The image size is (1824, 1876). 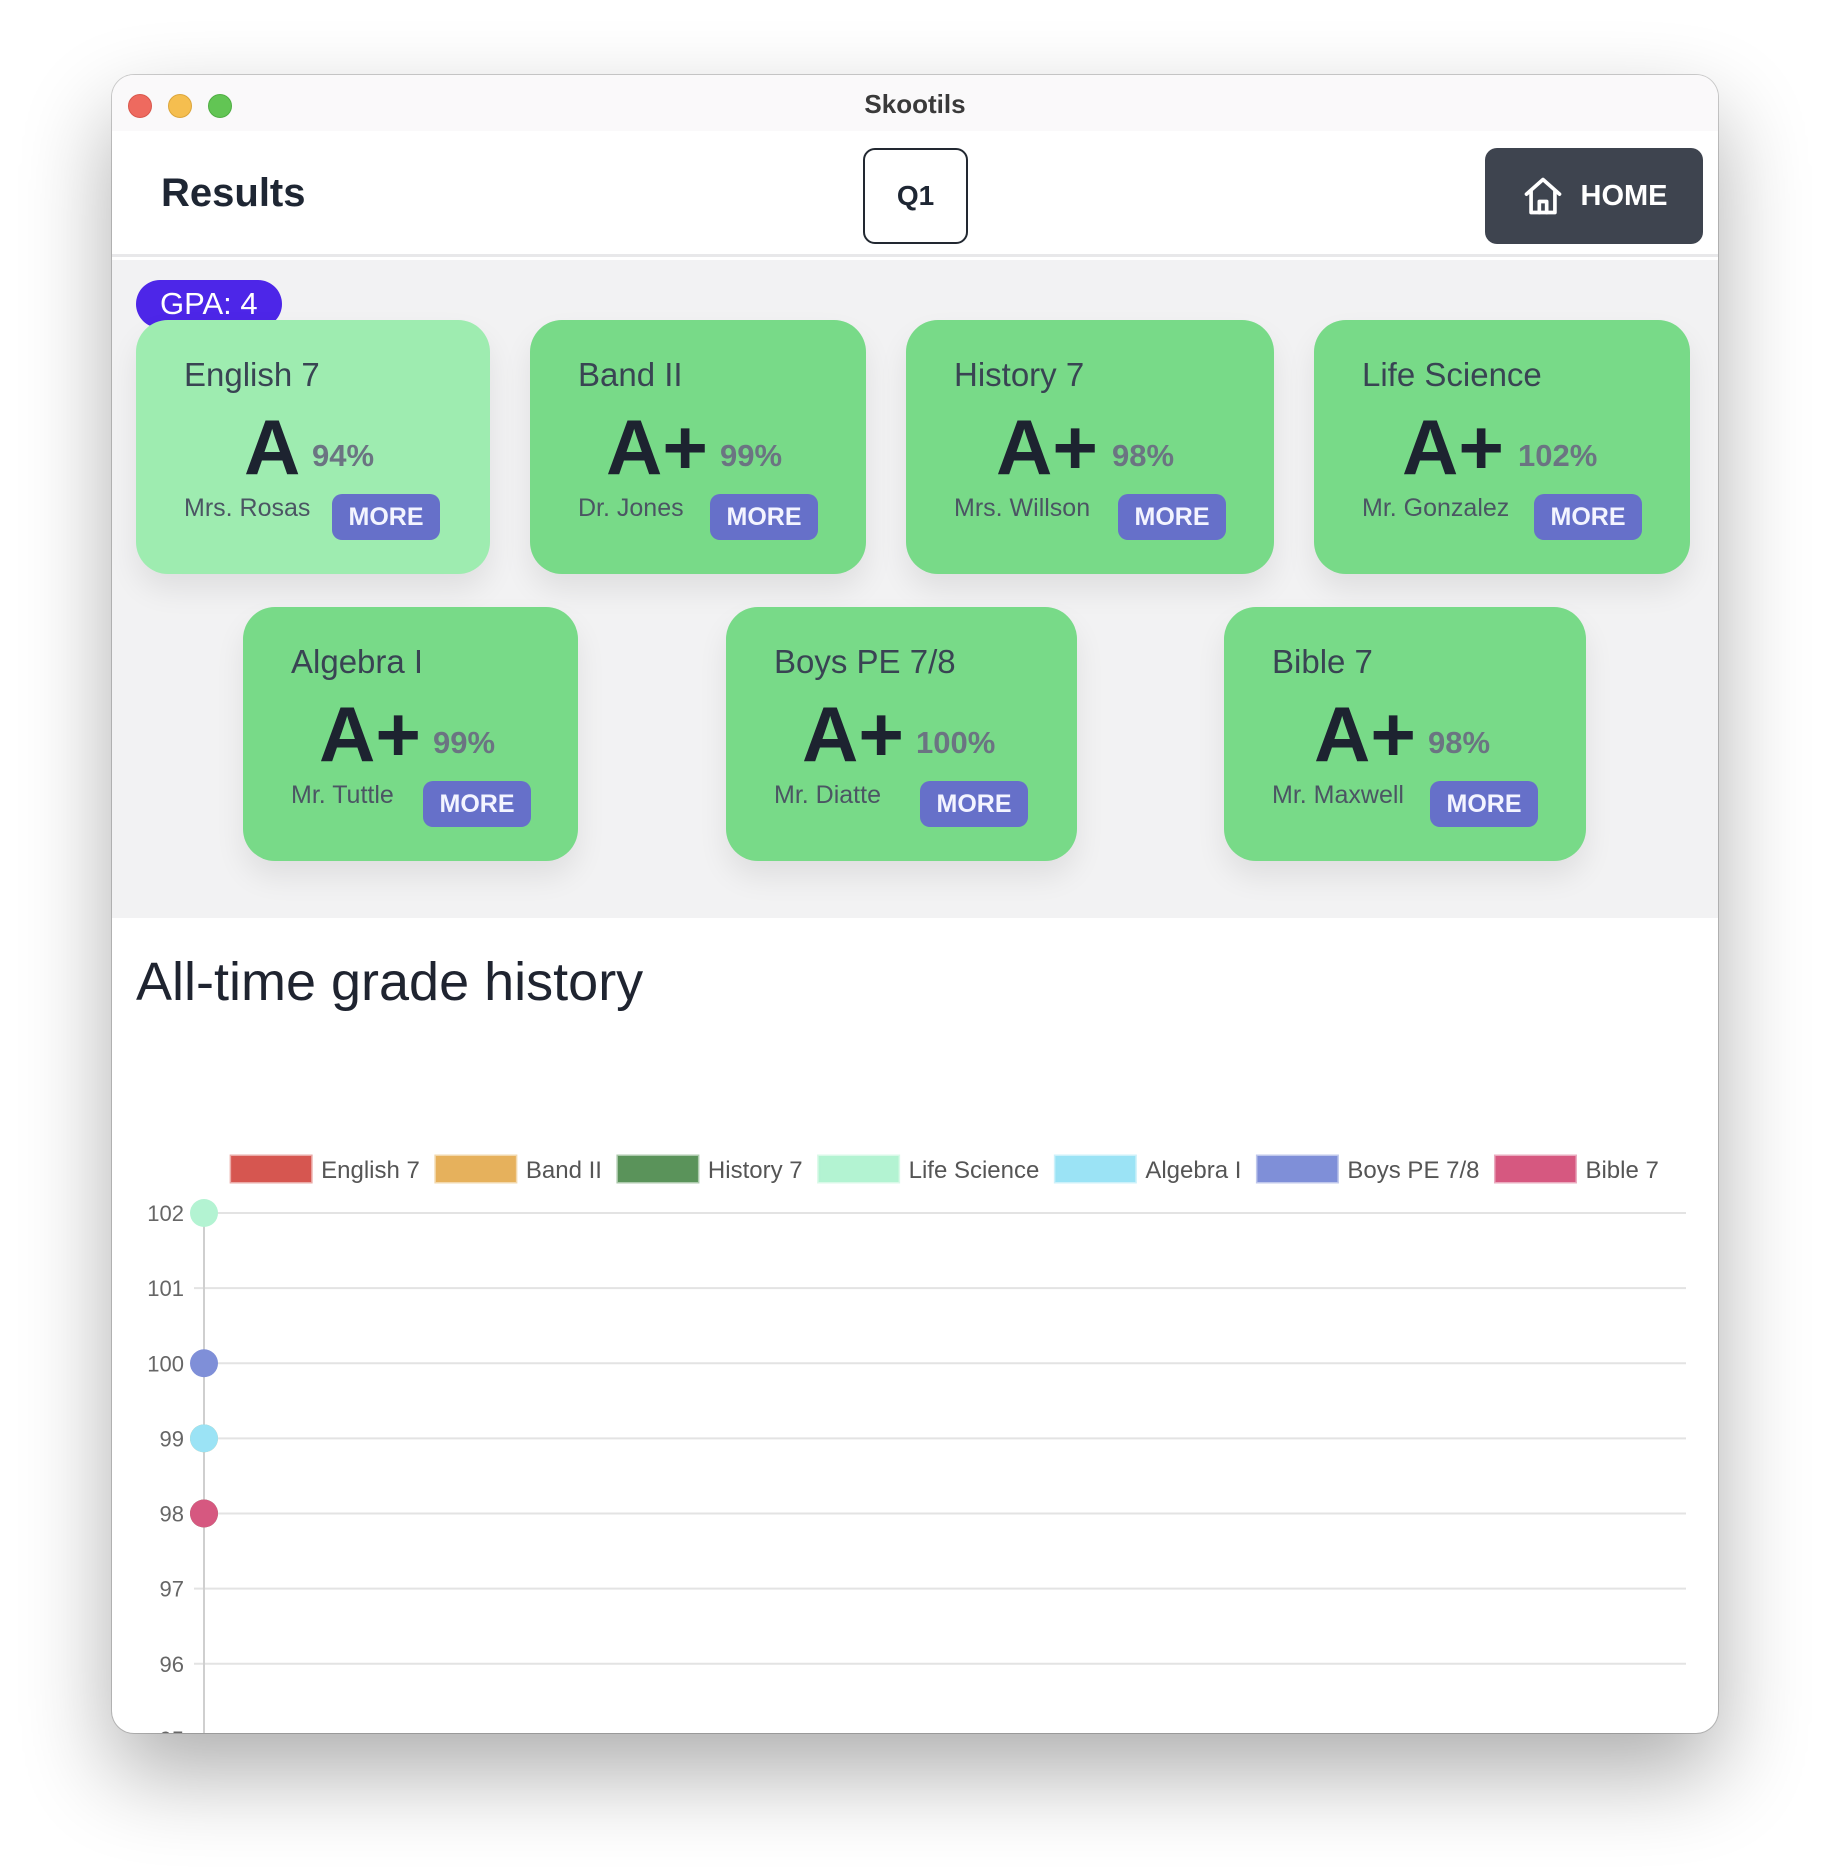 I want to click on top-bar: Results Q1 HOME, so click(x=915, y=194).